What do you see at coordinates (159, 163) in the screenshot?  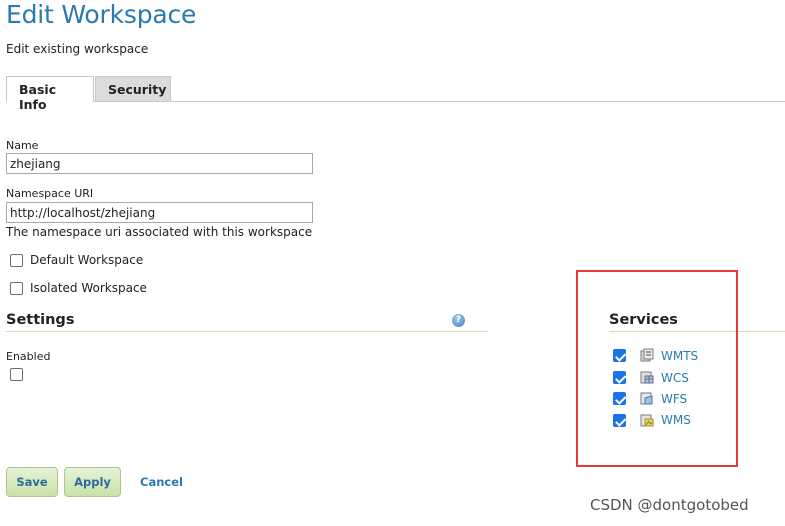 I see `name-input` at bounding box center [159, 163].